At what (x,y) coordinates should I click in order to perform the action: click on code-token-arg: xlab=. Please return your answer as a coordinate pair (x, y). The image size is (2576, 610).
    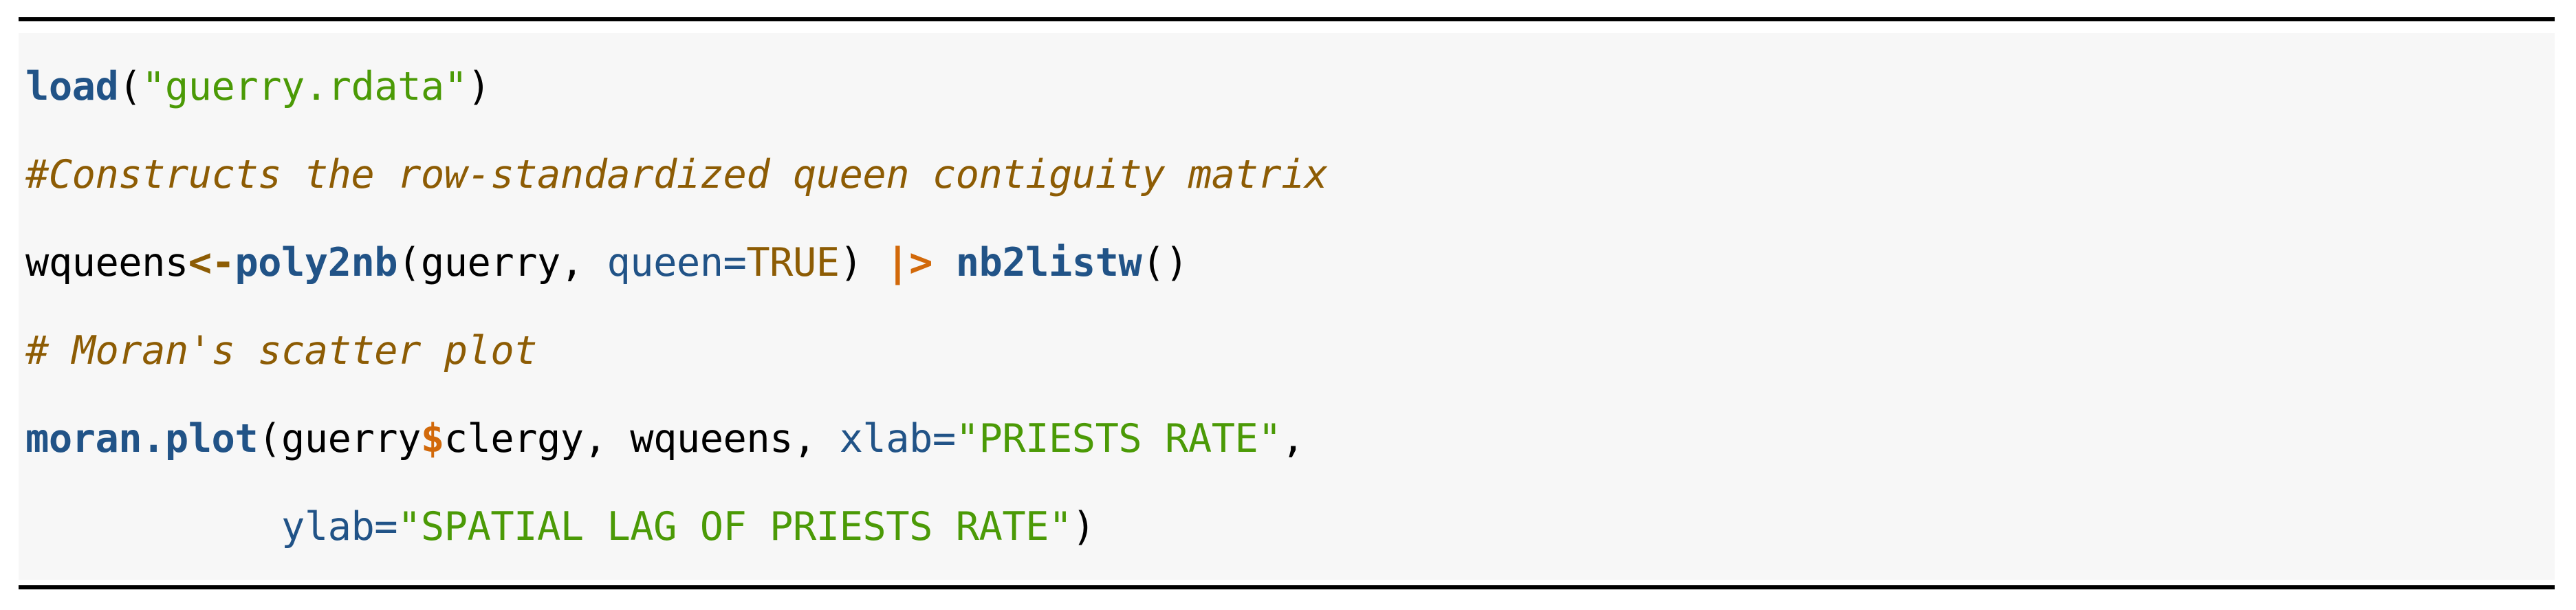
    Looking at the image, I should click on (898, 438).